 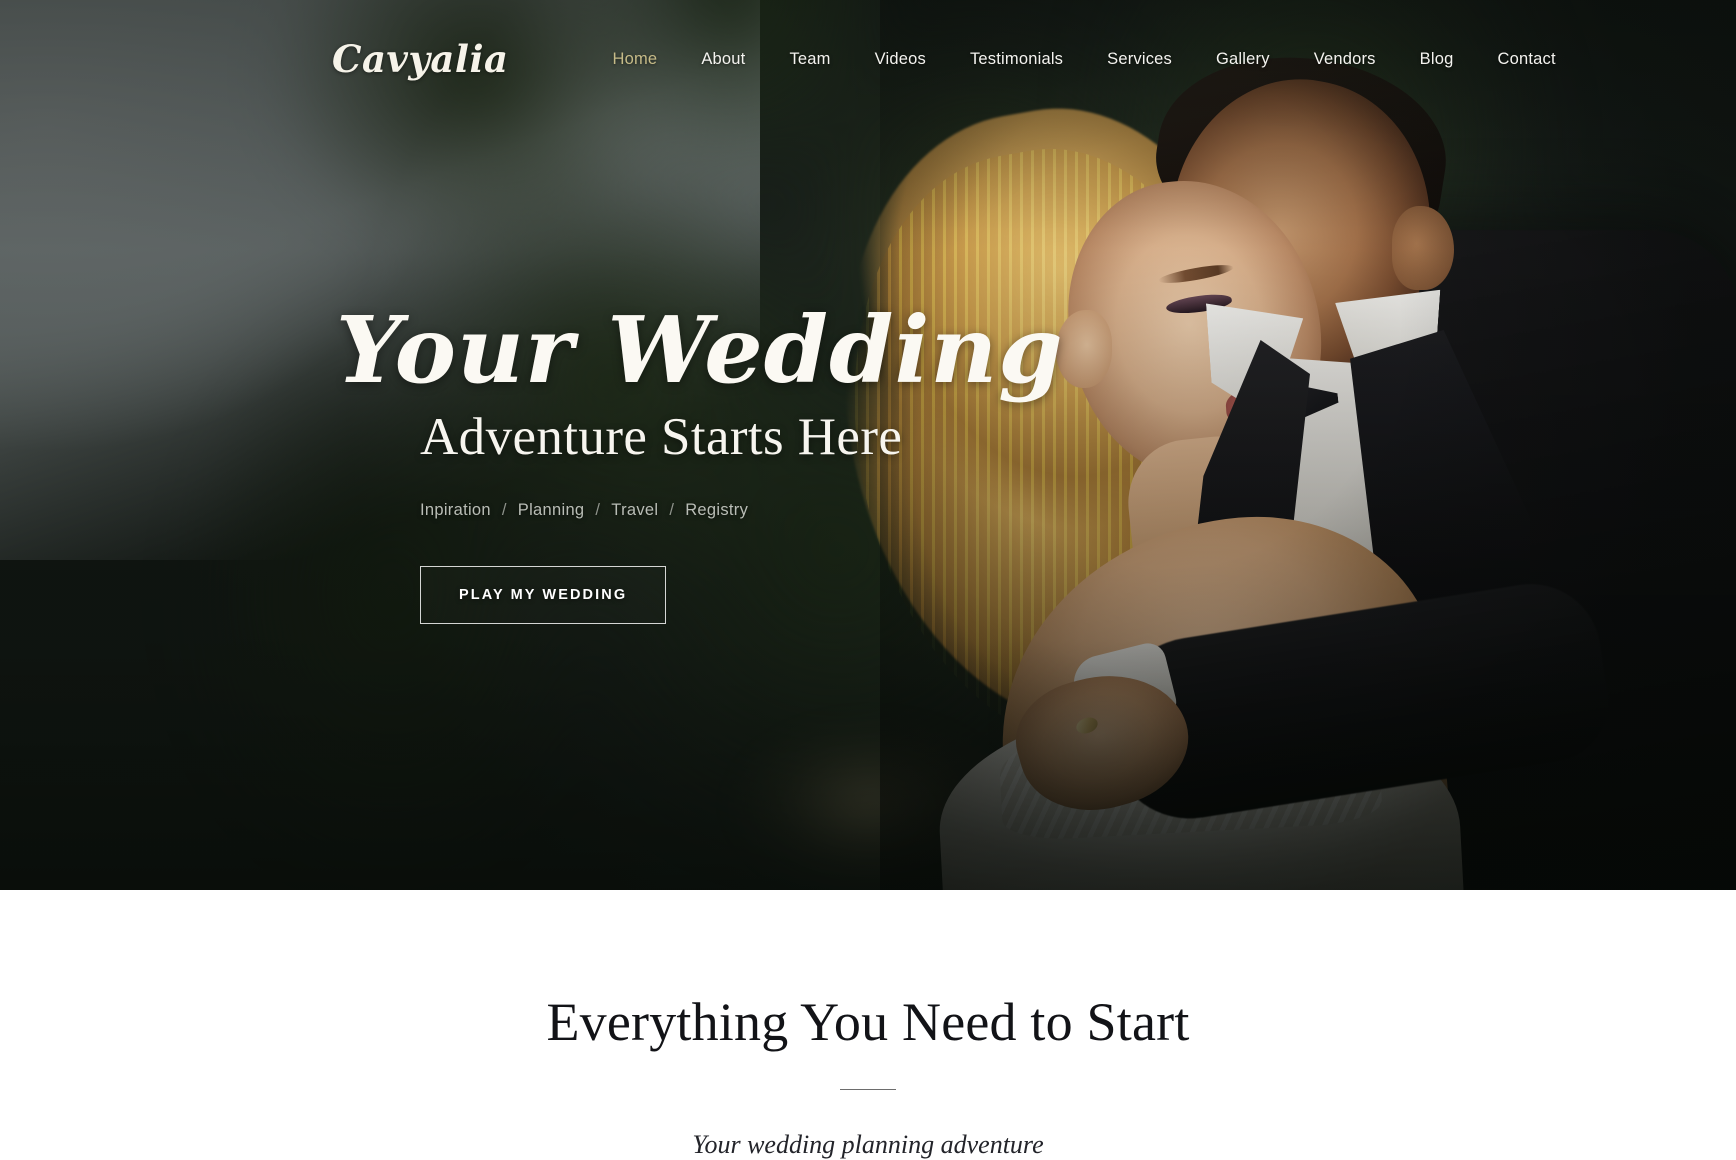 What do you see at coordinates (700, 349) in the screenshot?
I see `hero-script-title: Your Wedding` at bounding box center [700, 349].